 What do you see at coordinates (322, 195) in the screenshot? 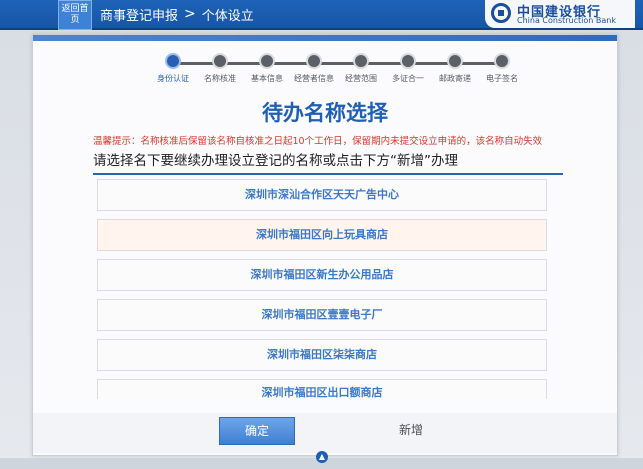
I see `name-option: 深圳市深汕合作区天天广告中心` at bounding box center [322, 195].